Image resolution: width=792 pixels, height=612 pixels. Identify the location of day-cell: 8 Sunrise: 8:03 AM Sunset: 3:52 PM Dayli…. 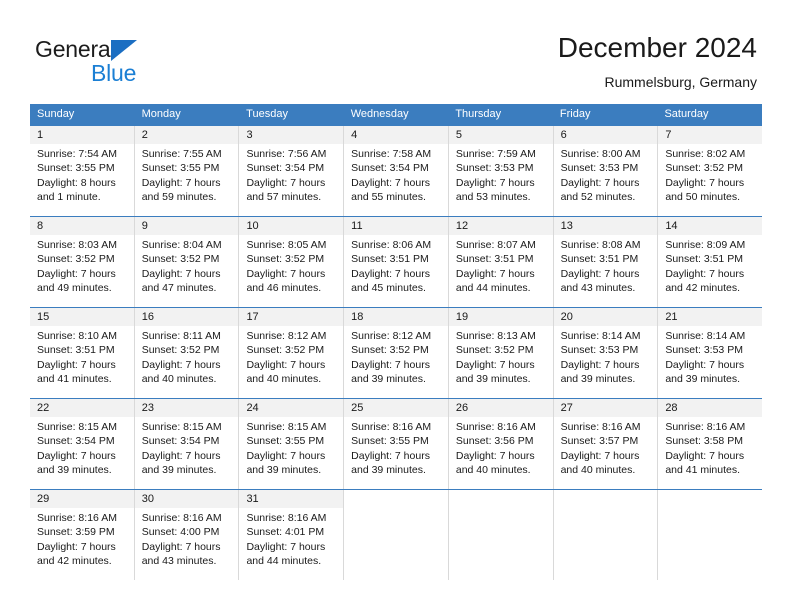
(82, 262).